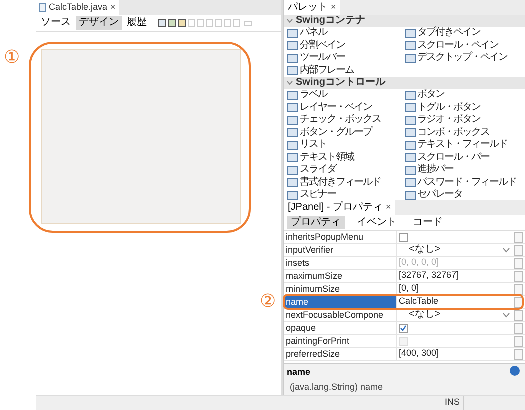 This screenshot has height=410, width=525. I want to click on properties-subtab: プロパティ, so click(316, 222).